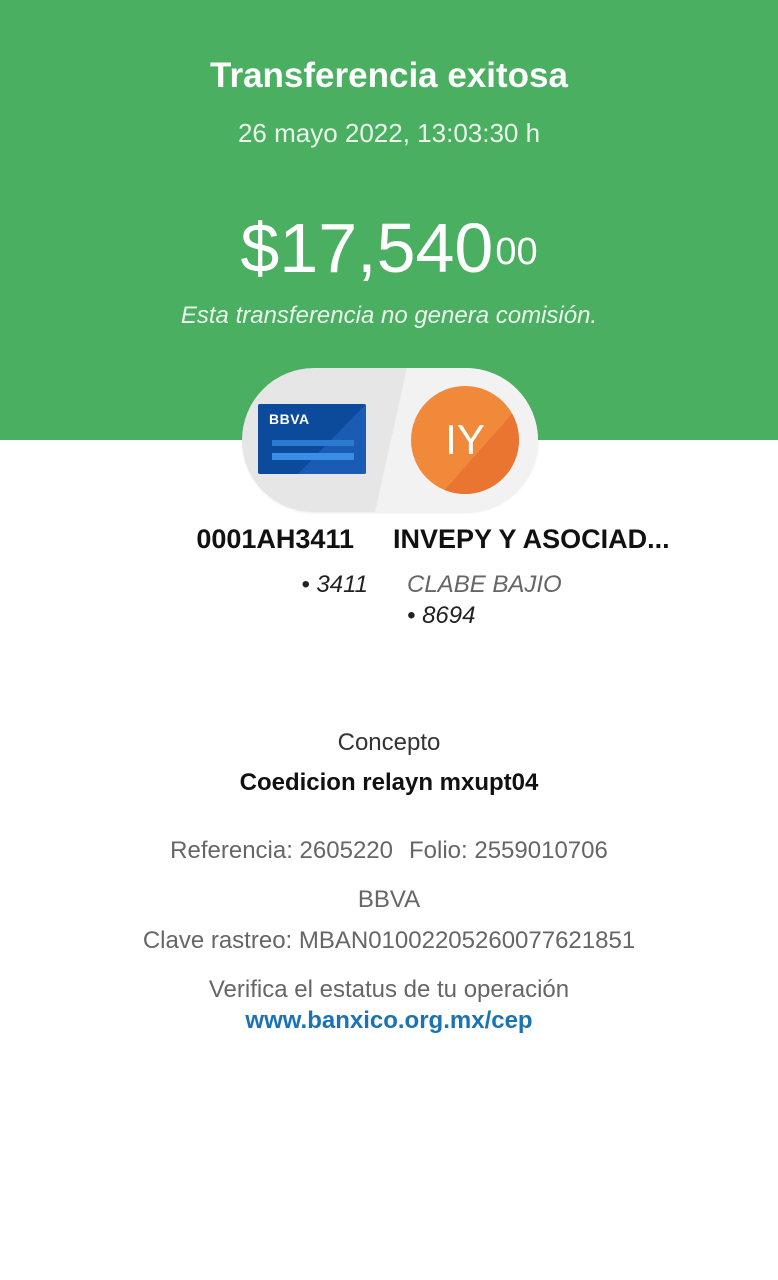 This screenshot has width=778, height=1280. Describe the element at coordinates (389, 315) in the screenshot. I see `fee-note: Esta transferencia no genera comisión.` at that location.